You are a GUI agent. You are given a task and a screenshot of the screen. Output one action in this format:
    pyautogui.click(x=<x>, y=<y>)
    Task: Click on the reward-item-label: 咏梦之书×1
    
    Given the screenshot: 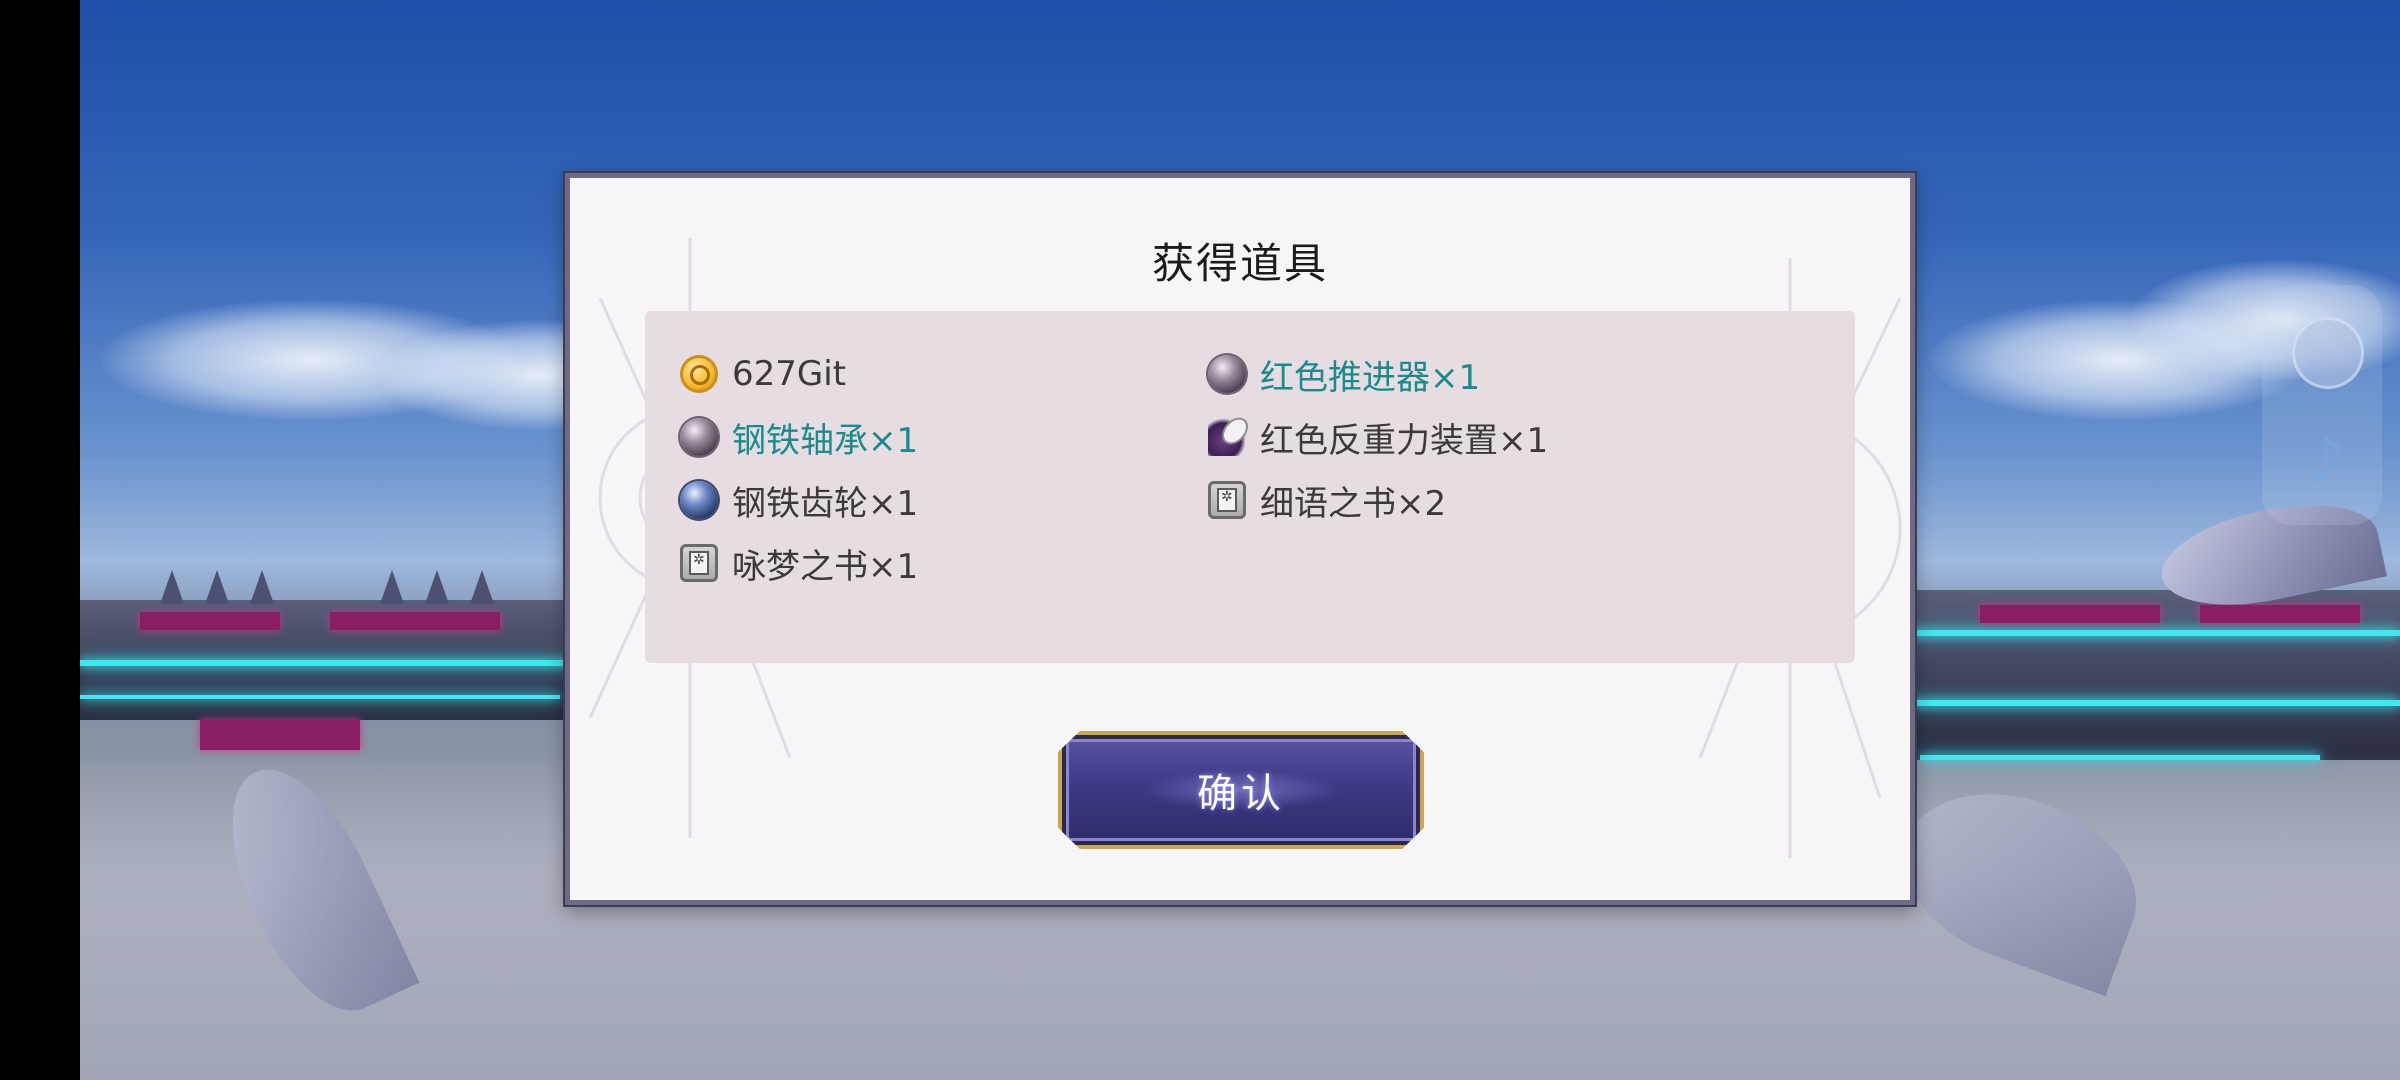 What is the action you would take?
    pyautogui.click(x=825, y=566)
    